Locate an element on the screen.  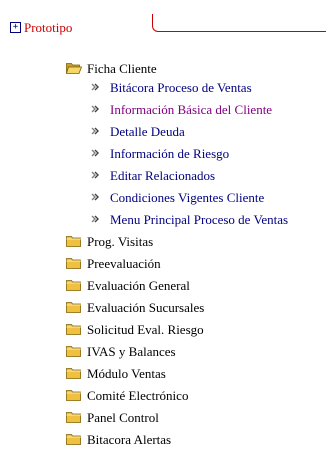
tree-folder-ficha-cliente: Ficha Cliente is located at coordinates (111, 68).